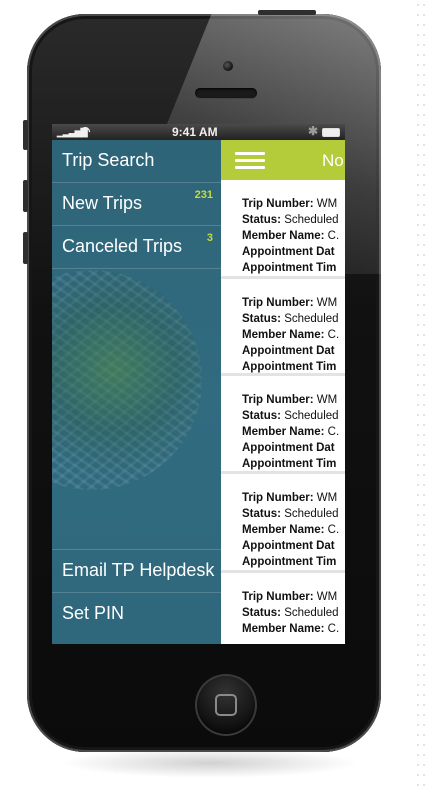  What do you see at coordinates (250, 161) in the screenshot?
I see `hamburger-icon` at bounding box center [250, 161].